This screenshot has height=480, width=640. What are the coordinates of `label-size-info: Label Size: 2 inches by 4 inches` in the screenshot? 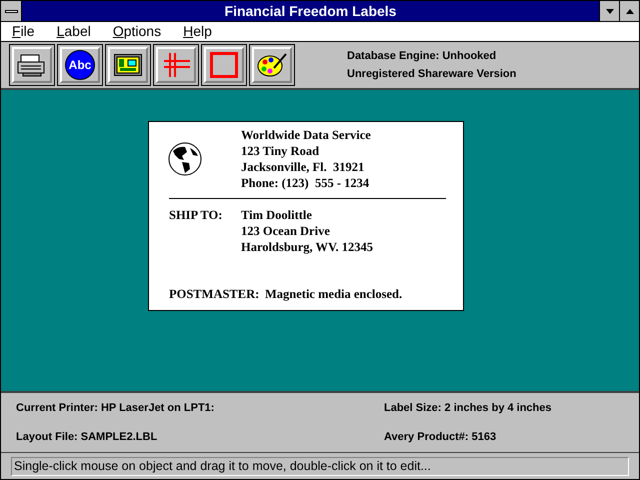 It's located at (468, 408).